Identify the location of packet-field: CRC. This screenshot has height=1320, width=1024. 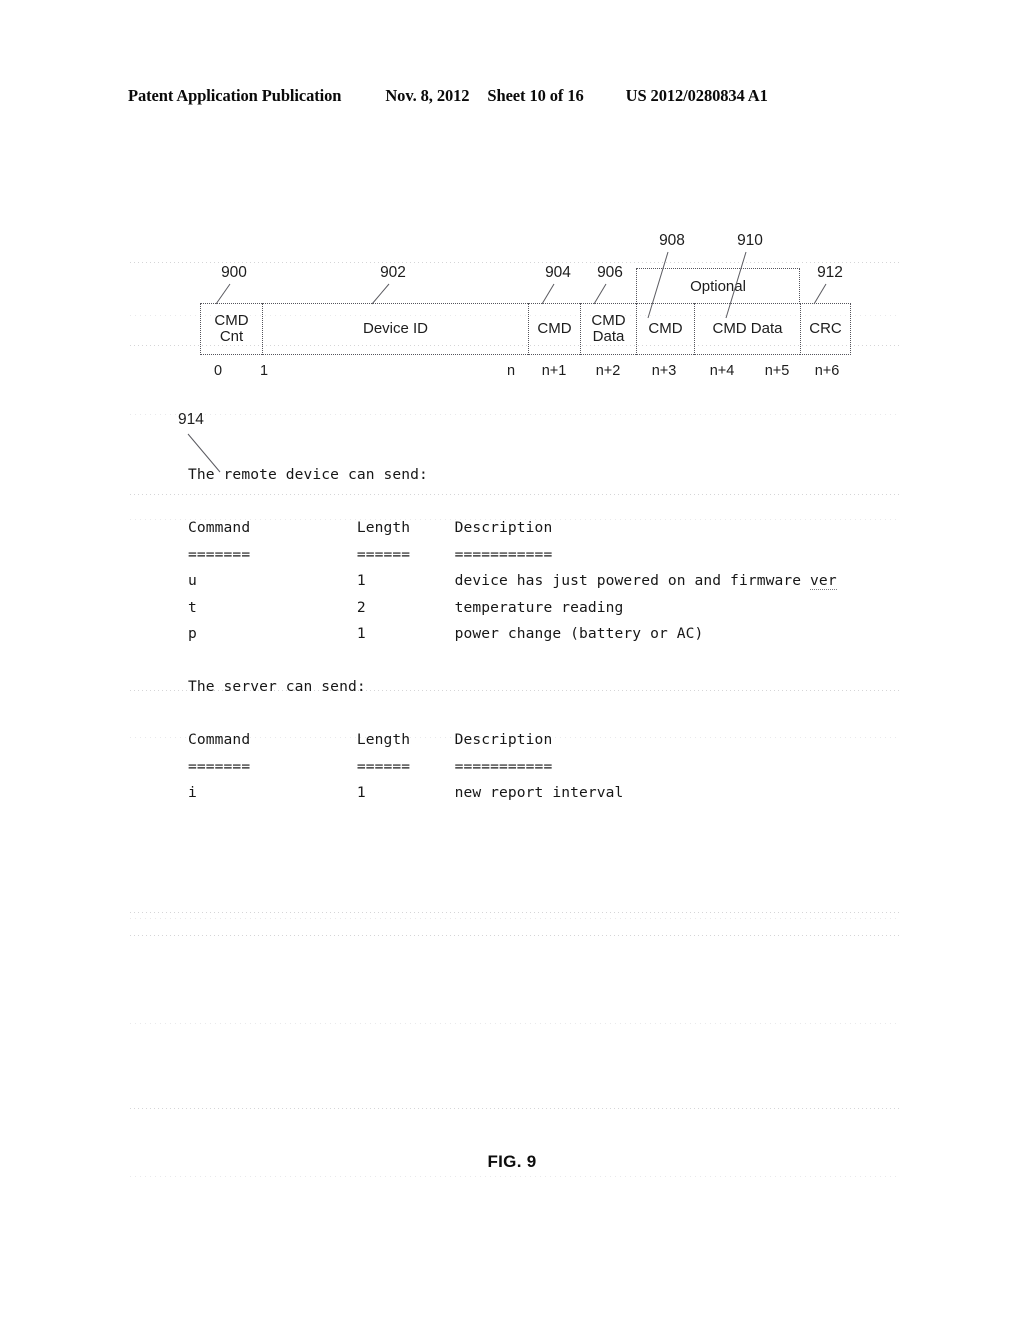
(825, 329).